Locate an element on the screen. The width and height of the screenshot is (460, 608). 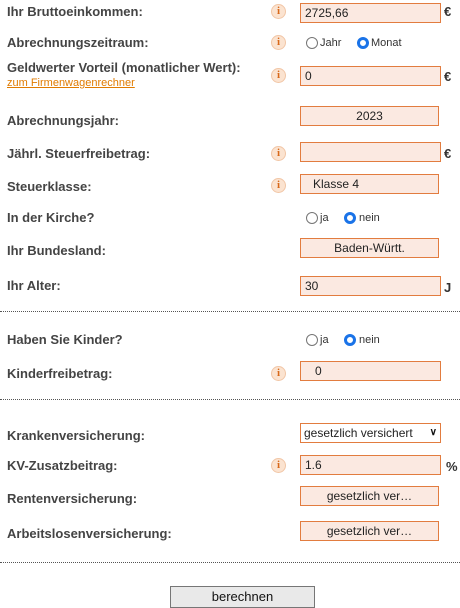
label-abrechnungsjahr: Abrechnungsjahr: is located at coordinates (63, 120).